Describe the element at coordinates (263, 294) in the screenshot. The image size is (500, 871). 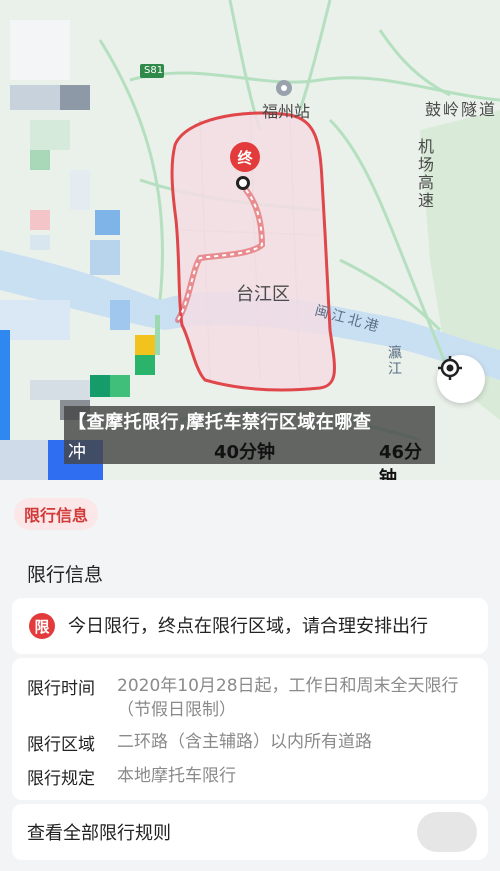
I see `district-label: 台江区` at that location.